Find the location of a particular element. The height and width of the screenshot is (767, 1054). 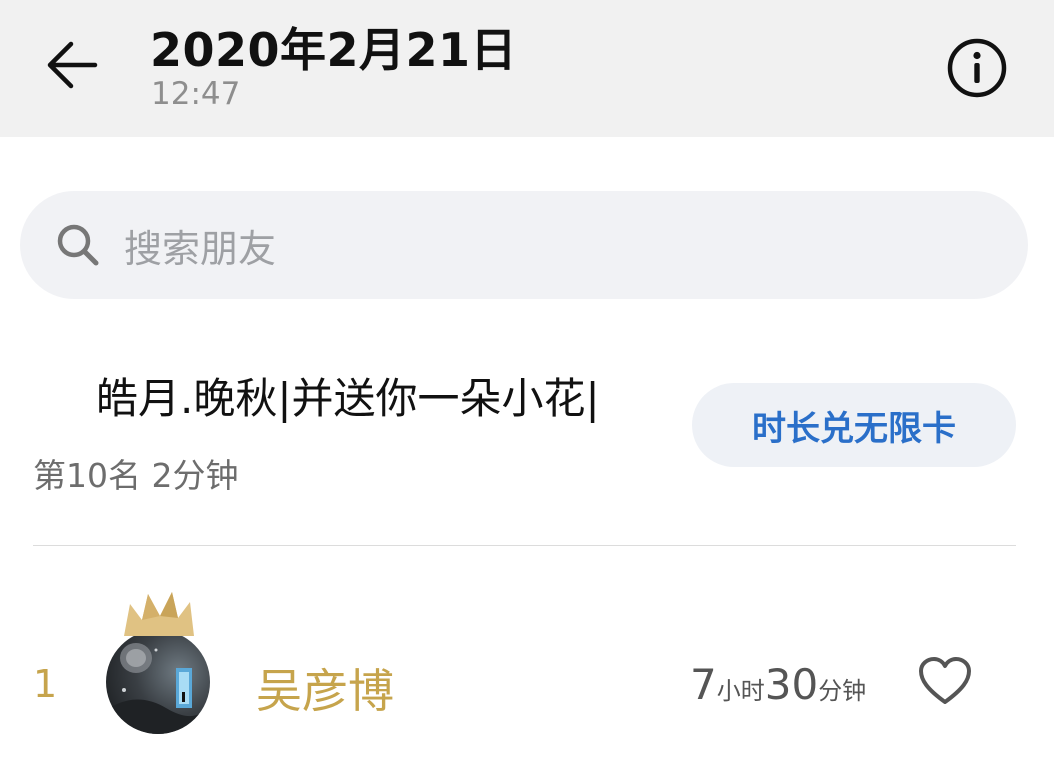

arrow-left-icon is located at coordinates (72, 65).